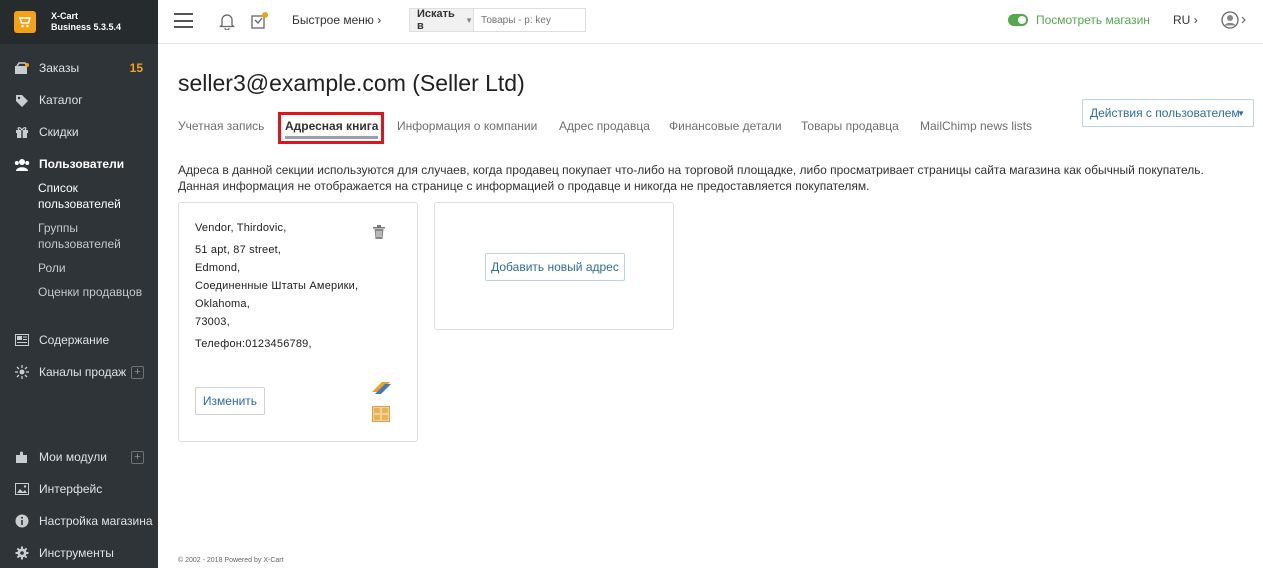 The image size is (1263, 568). I want to click on address-zip: 73003,, so click(212, 322).